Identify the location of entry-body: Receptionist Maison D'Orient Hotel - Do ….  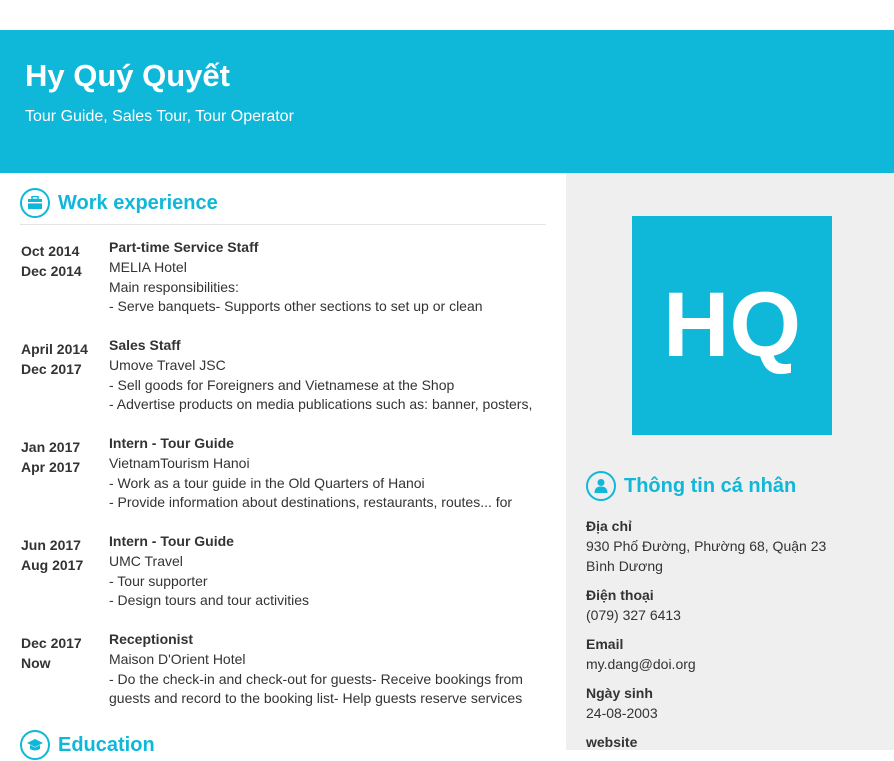
(324, 669).